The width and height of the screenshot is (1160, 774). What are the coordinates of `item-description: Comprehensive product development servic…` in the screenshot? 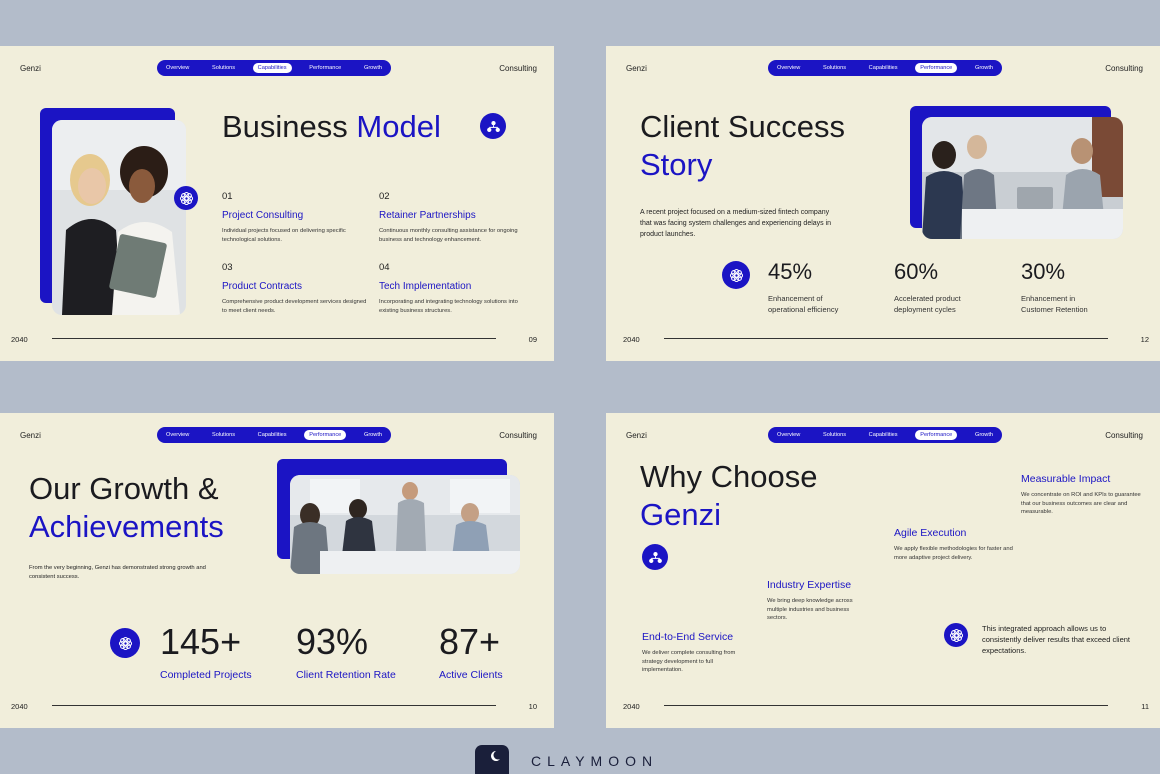 It's located at (294, 306).